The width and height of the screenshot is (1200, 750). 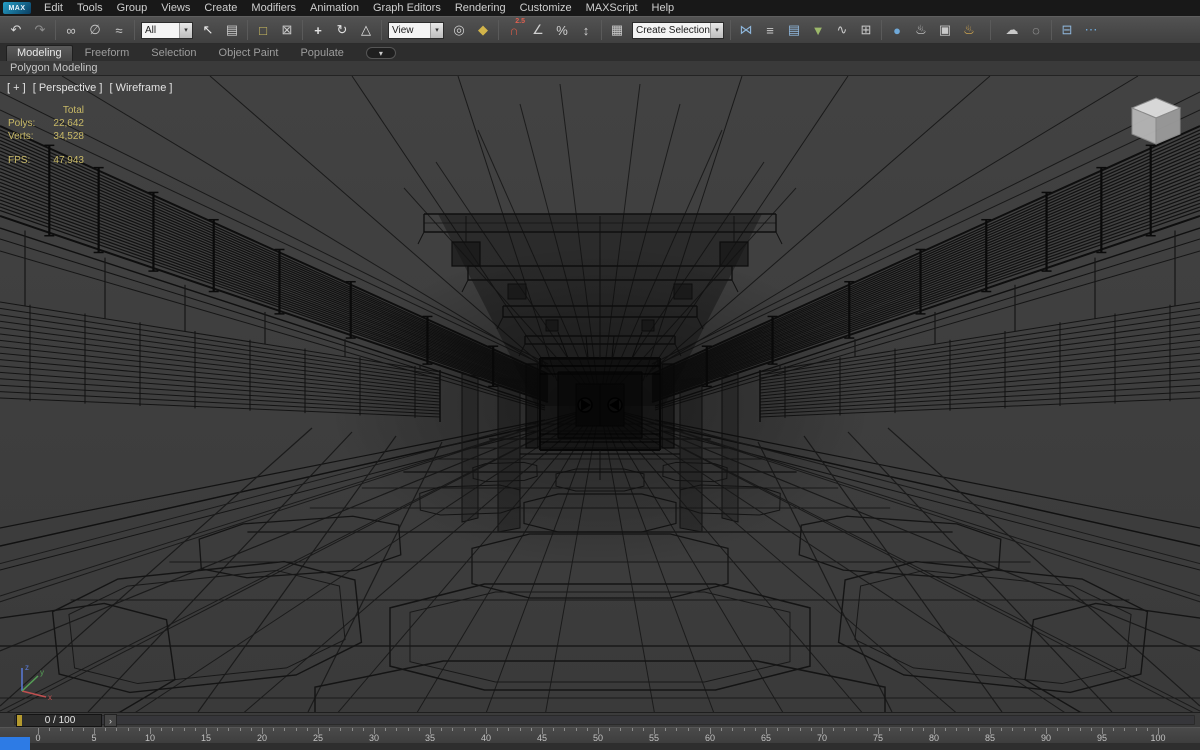 I want to click on reference-coordinate-combo-value: View, so click(x=409, y=30).